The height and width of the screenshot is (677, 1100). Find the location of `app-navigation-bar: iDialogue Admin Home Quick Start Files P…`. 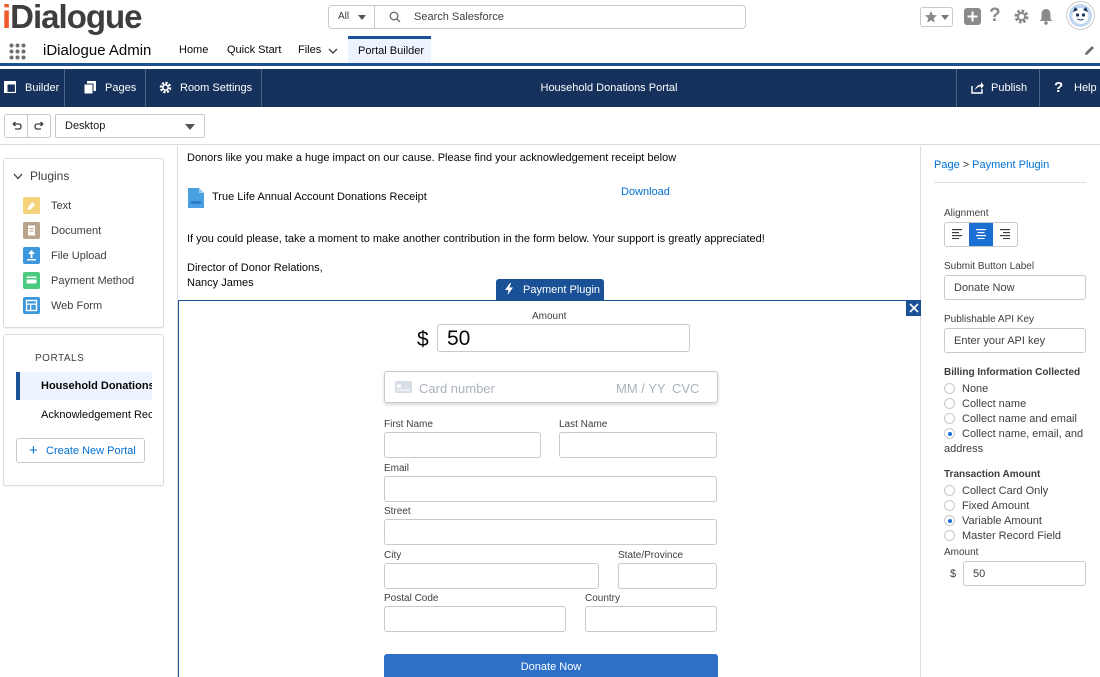

app-navigation-bar: iDialogue Admin Home Quick Start Files P… is located at coordinates (550, 51).